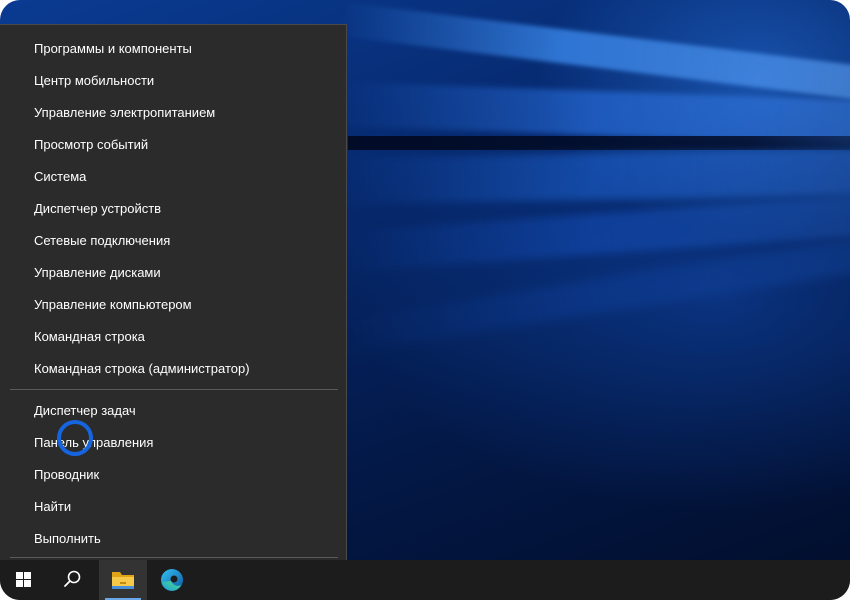 This screenshot has width=850, height=600. What do you see at coordinates (173, 305) in the screenshot?
I see `menu-item-computer-management: Управление компьютером` at bounding box center [173, 305].